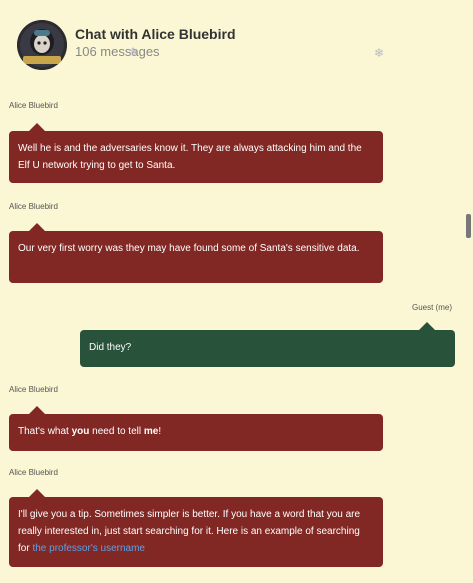 The image size is (473, 583). Describe the element at coordinates (196, 428) in the screenshot. I see `message-bubble: That's what you need to tell me!` at that location.